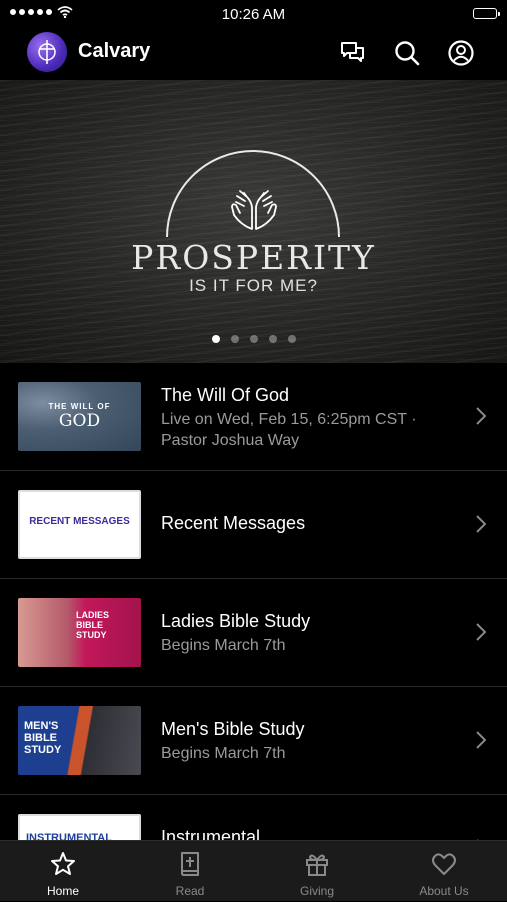 Image resolution: width=507 pixels, height=902 pixels. What do you see at coordinates (233, 523) in the screenshot?
I see `item-title: Recent Messages` at bounding box center [233, 523].